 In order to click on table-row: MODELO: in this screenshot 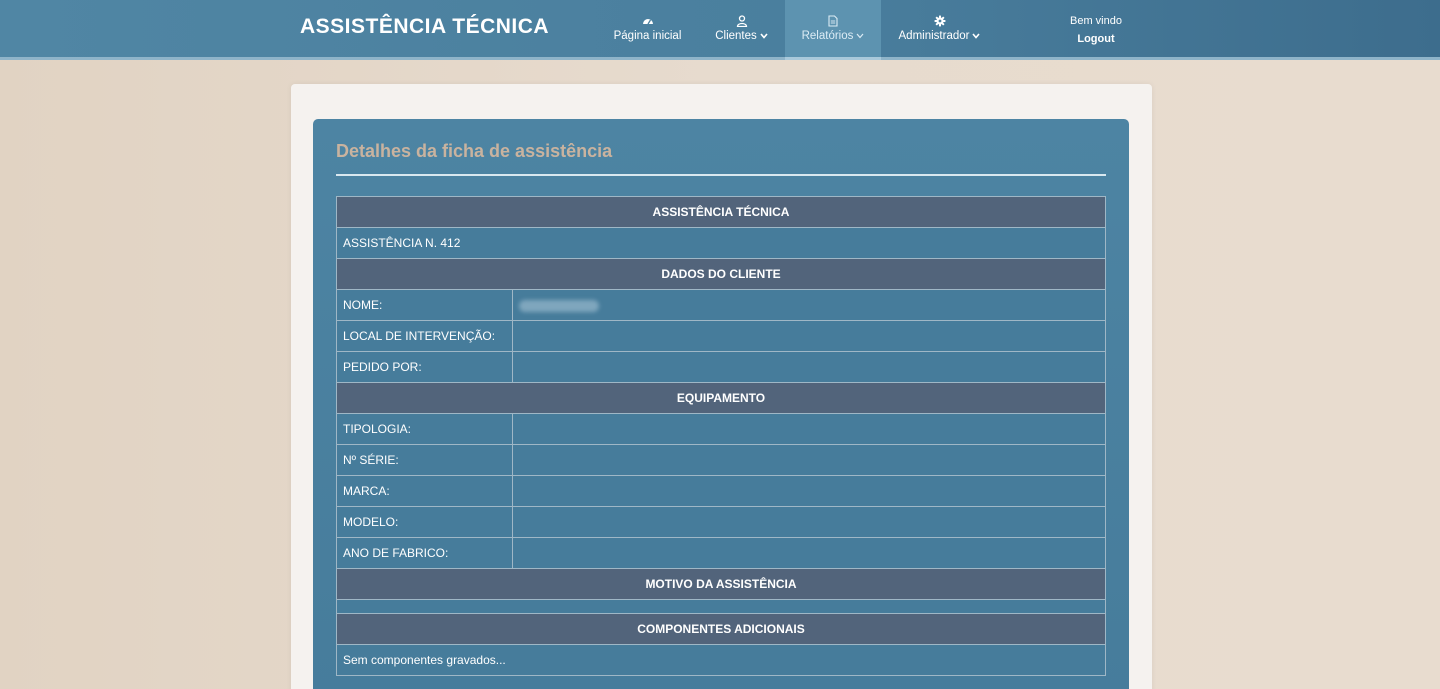, I will do `click(721, 522)`.